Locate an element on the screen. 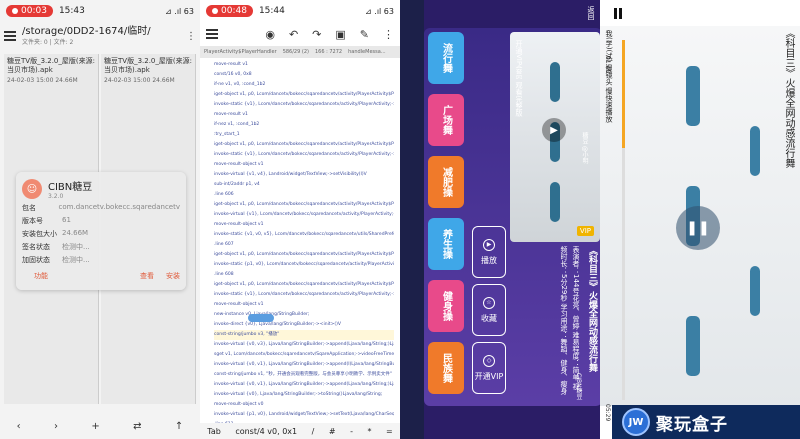  info-value: com.dancetv.bokecc.sqaredancetv is located at coordinates (119, 207).